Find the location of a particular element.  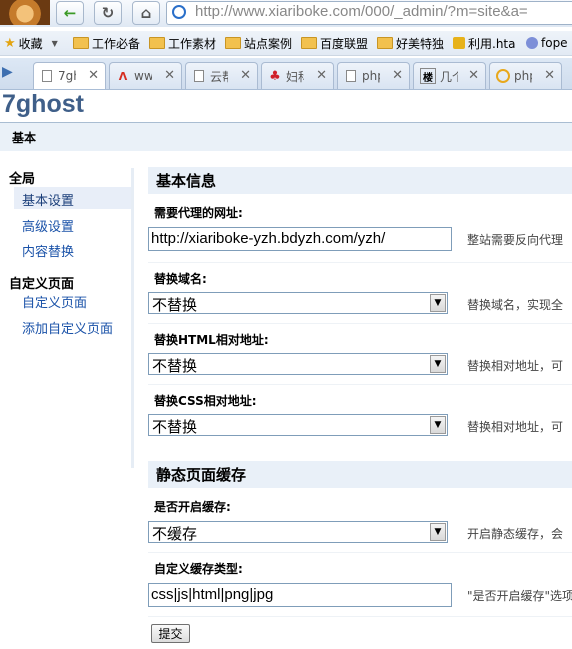

sidebar-item-custom-pages: 自定义页面 is located at coordinates (54, 301).